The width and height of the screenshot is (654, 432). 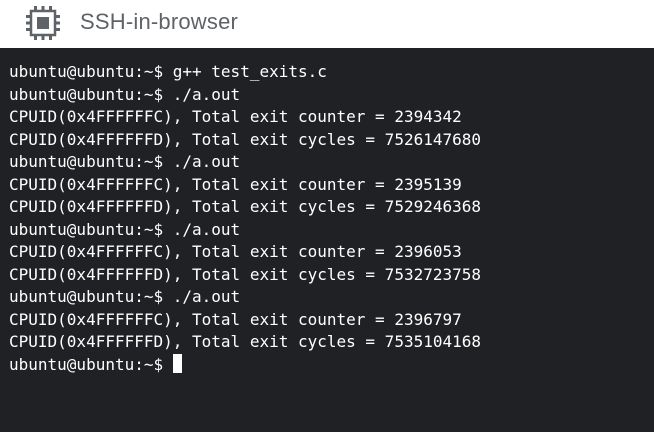 What do you see at coordinates (331, 365) in the screenshot?
I see `terminal-prompt-line: ubuntu@ubuntu:~$` at bounding box center [331, 365].